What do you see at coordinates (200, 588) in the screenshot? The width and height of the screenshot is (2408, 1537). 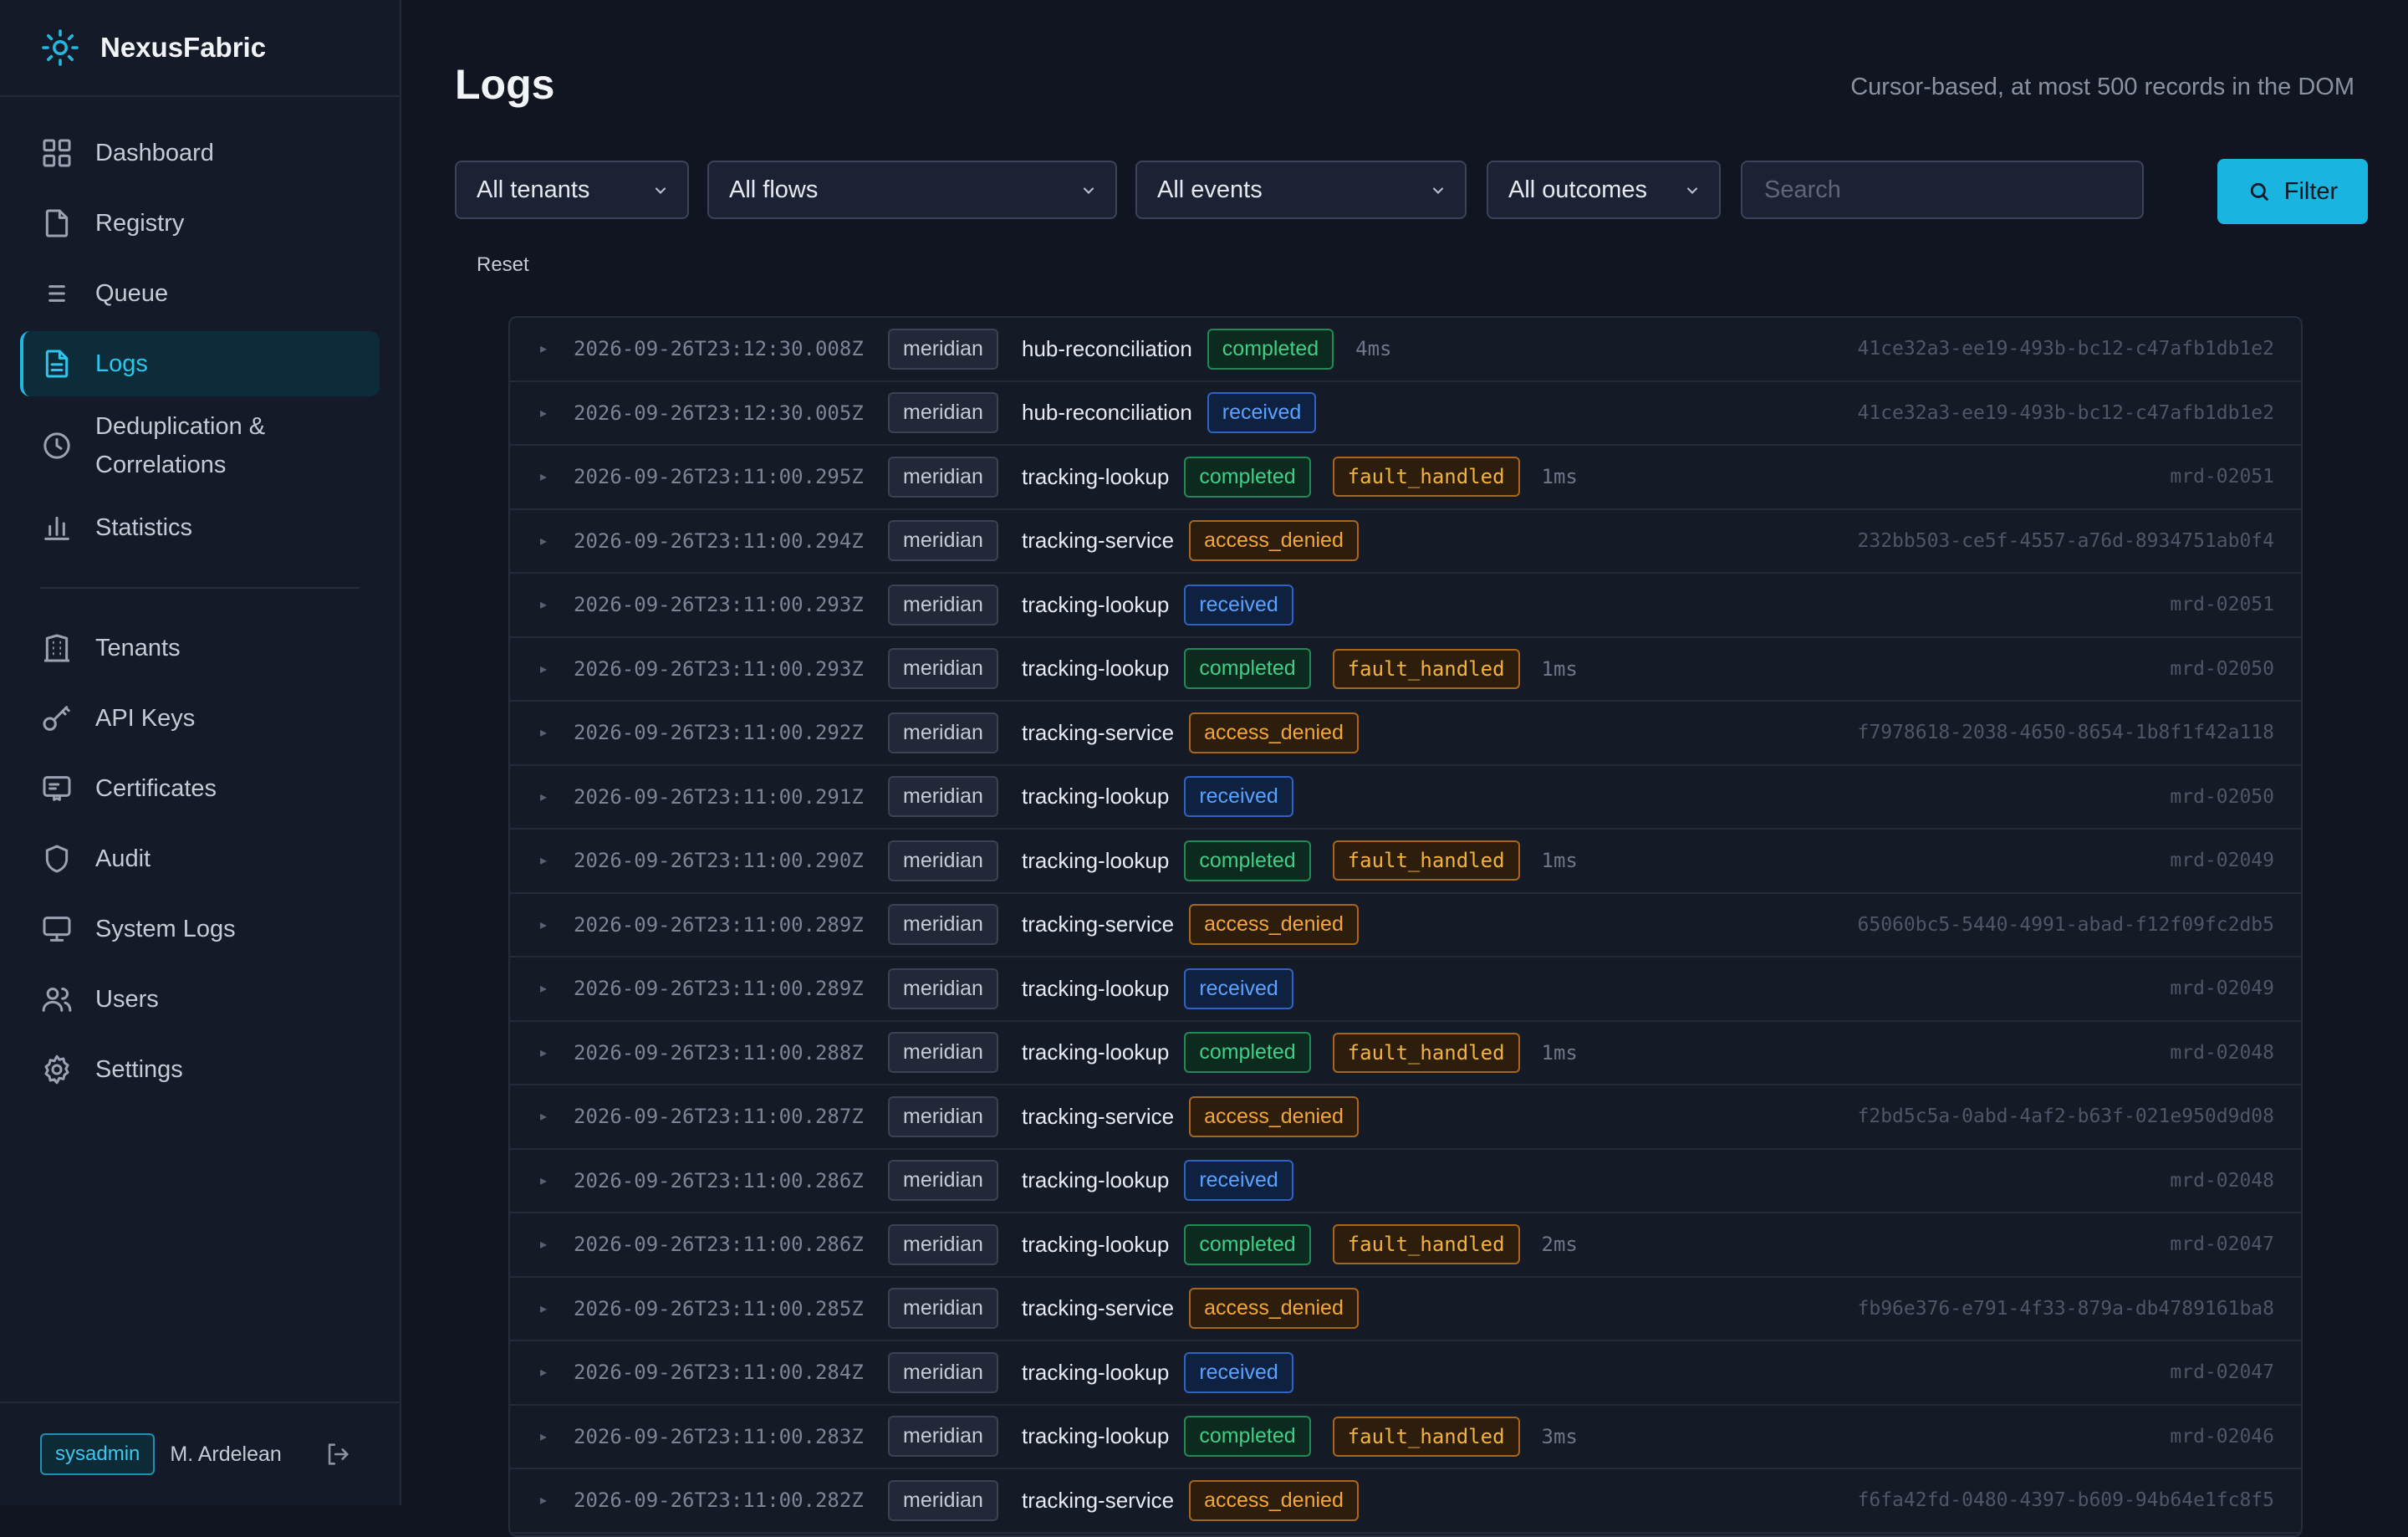 I see `sidebar-divider` at bounding box center [200, 588].